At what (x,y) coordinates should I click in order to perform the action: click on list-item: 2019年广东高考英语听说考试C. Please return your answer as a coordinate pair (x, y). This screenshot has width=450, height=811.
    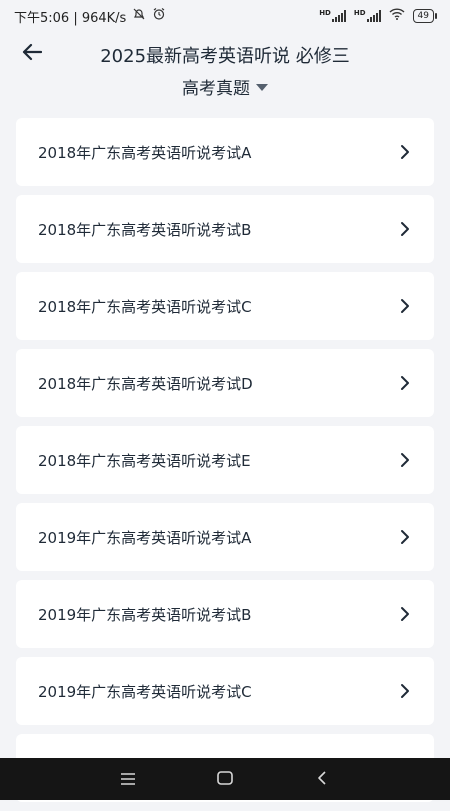
    Looking at the image, I should click on (225, 691).